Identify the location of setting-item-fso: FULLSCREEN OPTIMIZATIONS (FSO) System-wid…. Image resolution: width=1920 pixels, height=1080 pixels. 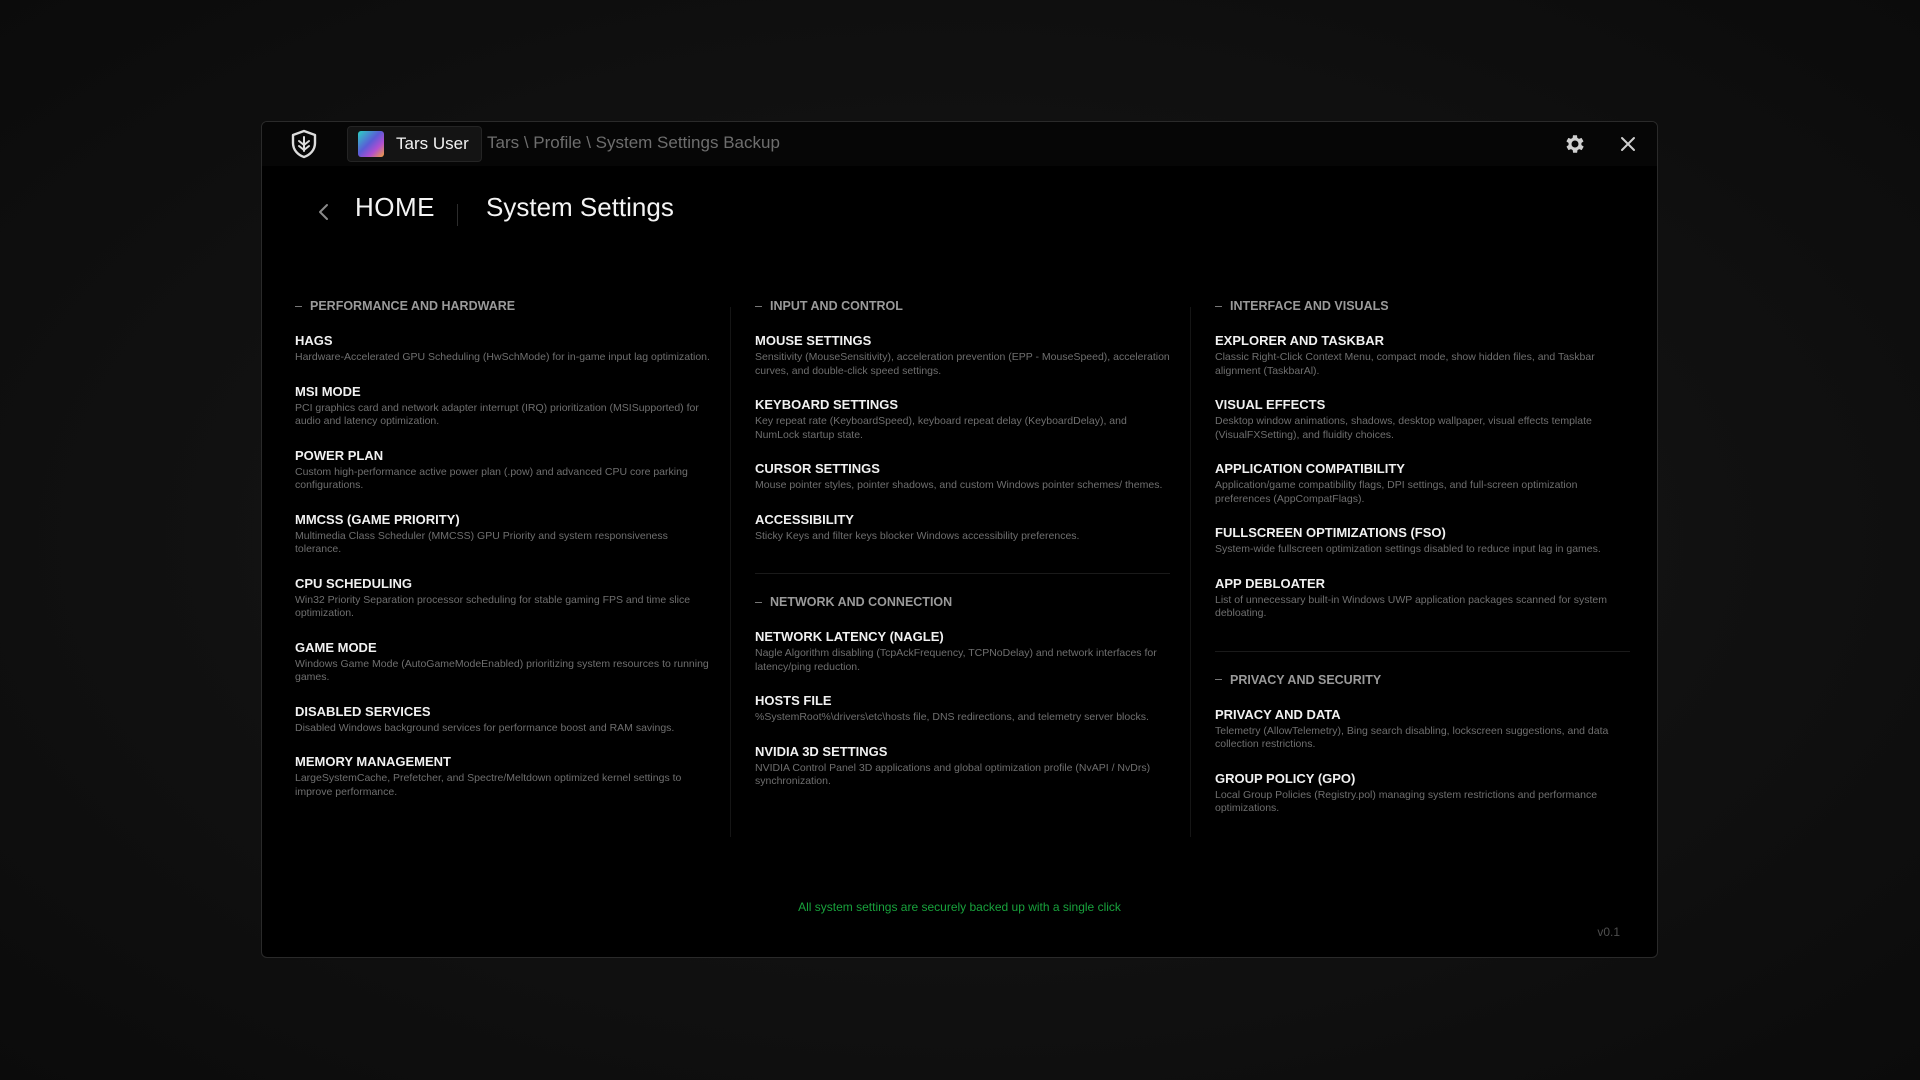
(1422, 540).